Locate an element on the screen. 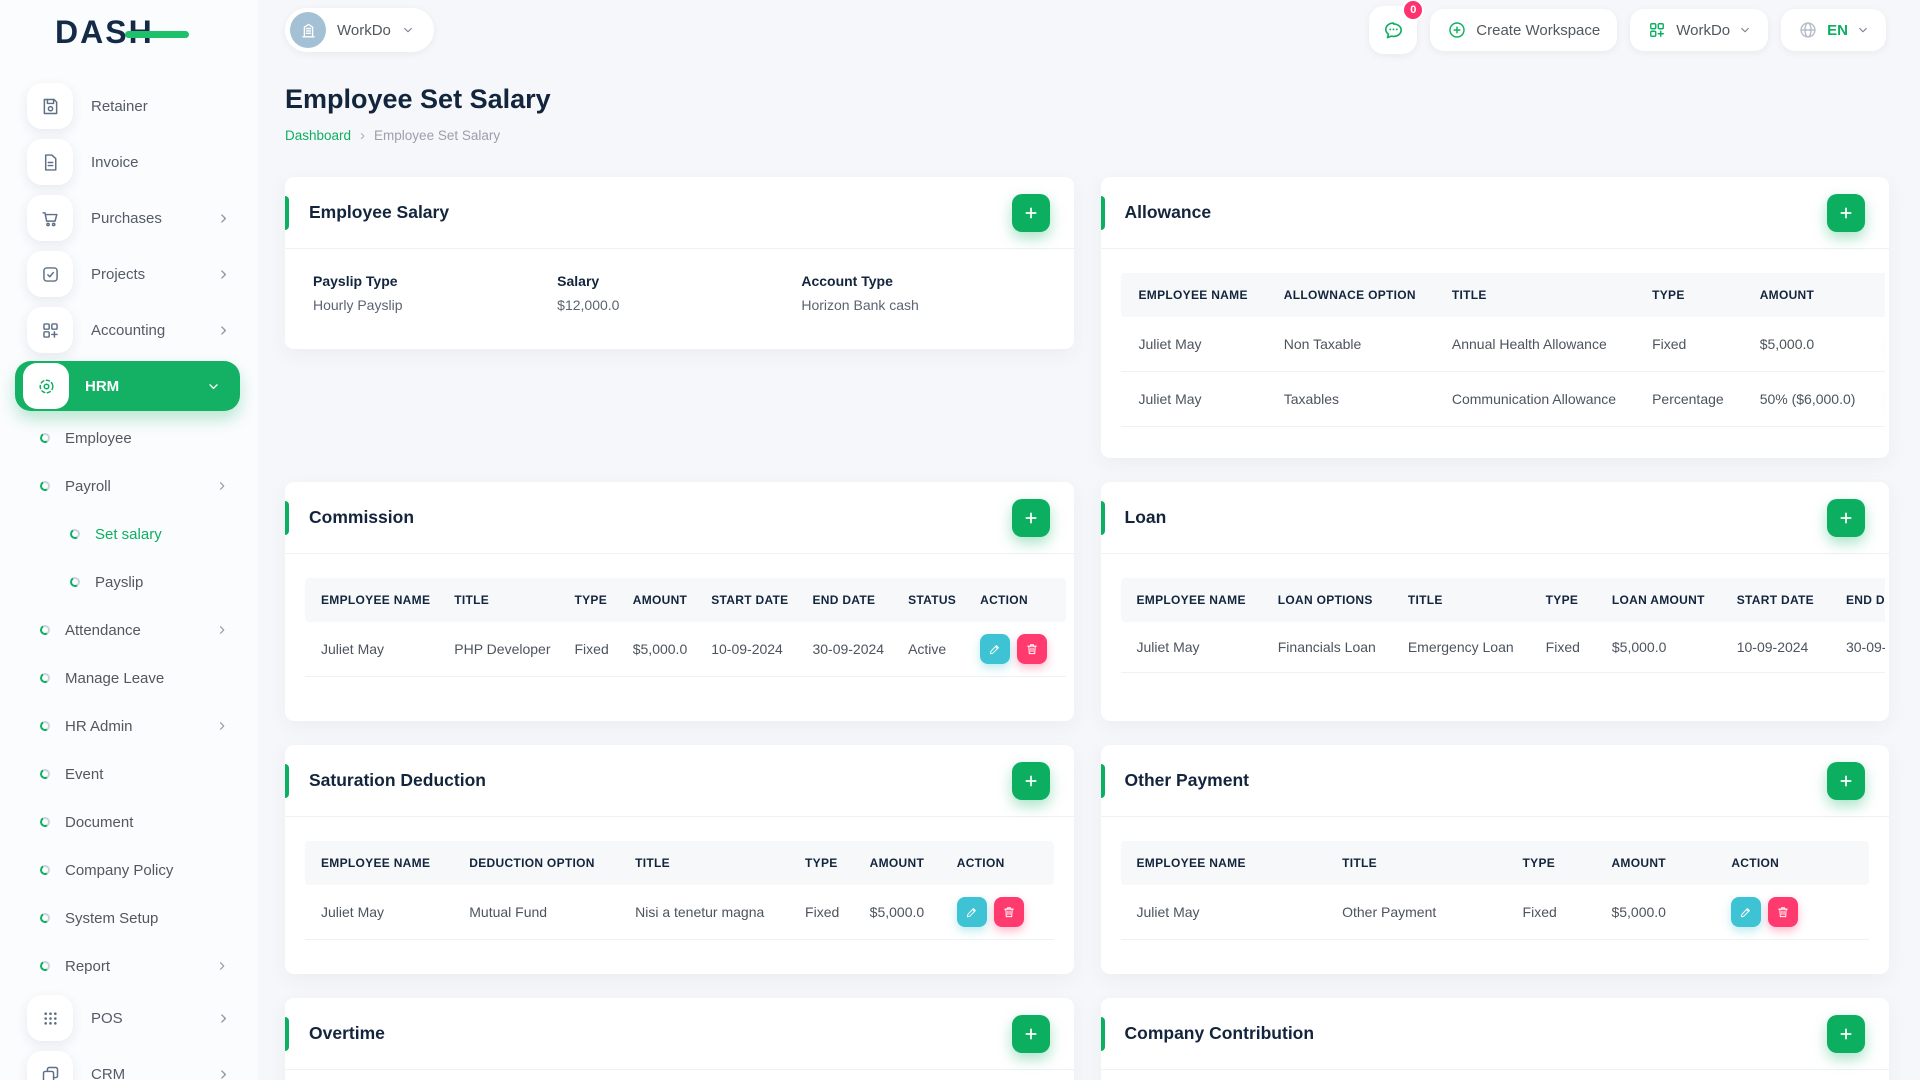 This screenshot has width=1920, height=1080. sidebar-item-set-salary: Set salary is located at coordinates (129, 534).